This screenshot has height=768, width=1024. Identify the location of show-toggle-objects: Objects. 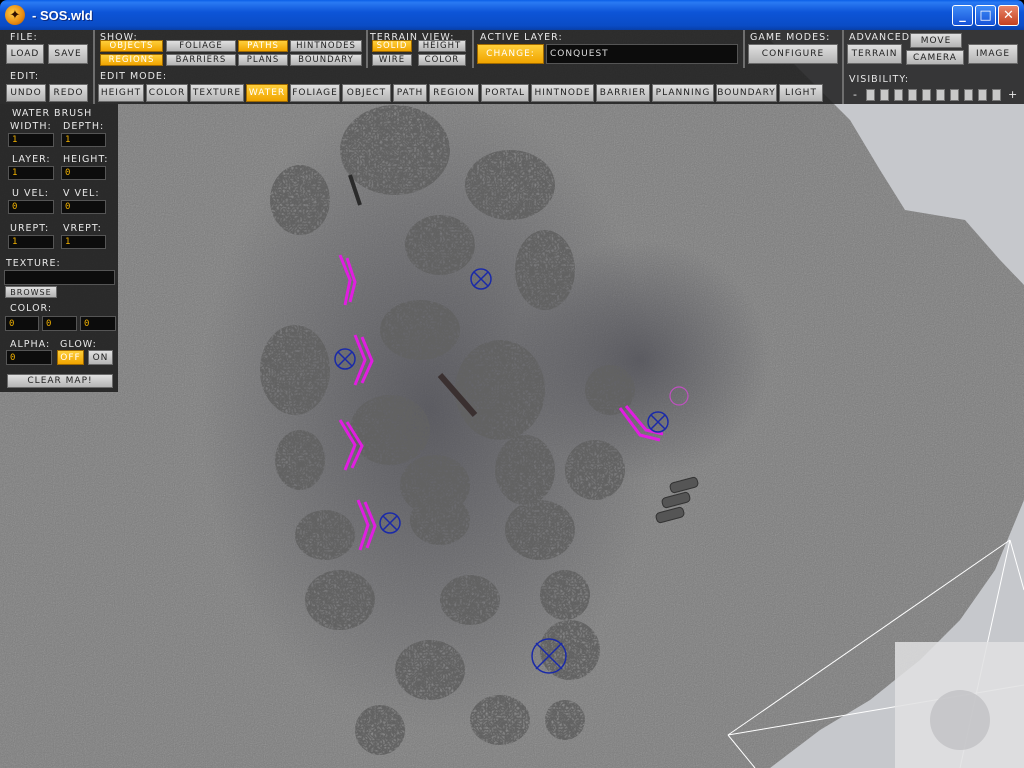
(131, 46).